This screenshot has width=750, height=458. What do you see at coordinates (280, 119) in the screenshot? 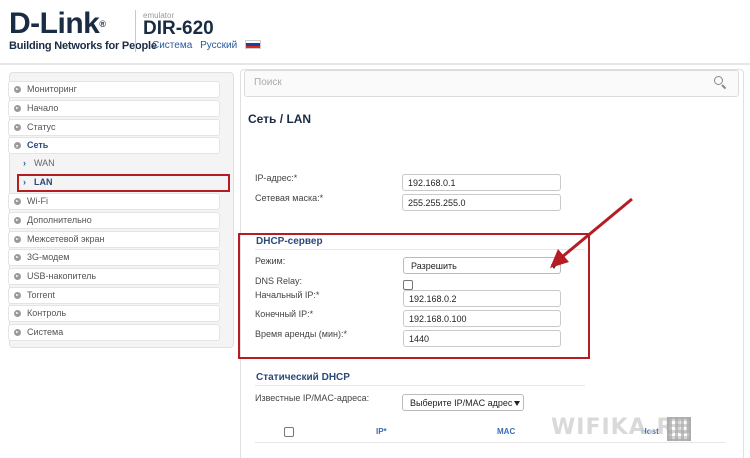
I see `page-title: Сеть / LAN` at bounding box center [280, 119].